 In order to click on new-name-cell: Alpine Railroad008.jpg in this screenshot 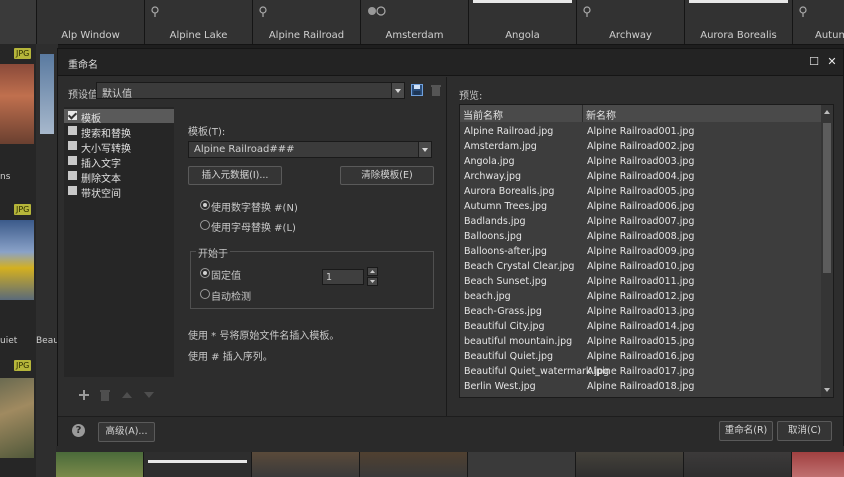, I will do `click(641, 236)`.